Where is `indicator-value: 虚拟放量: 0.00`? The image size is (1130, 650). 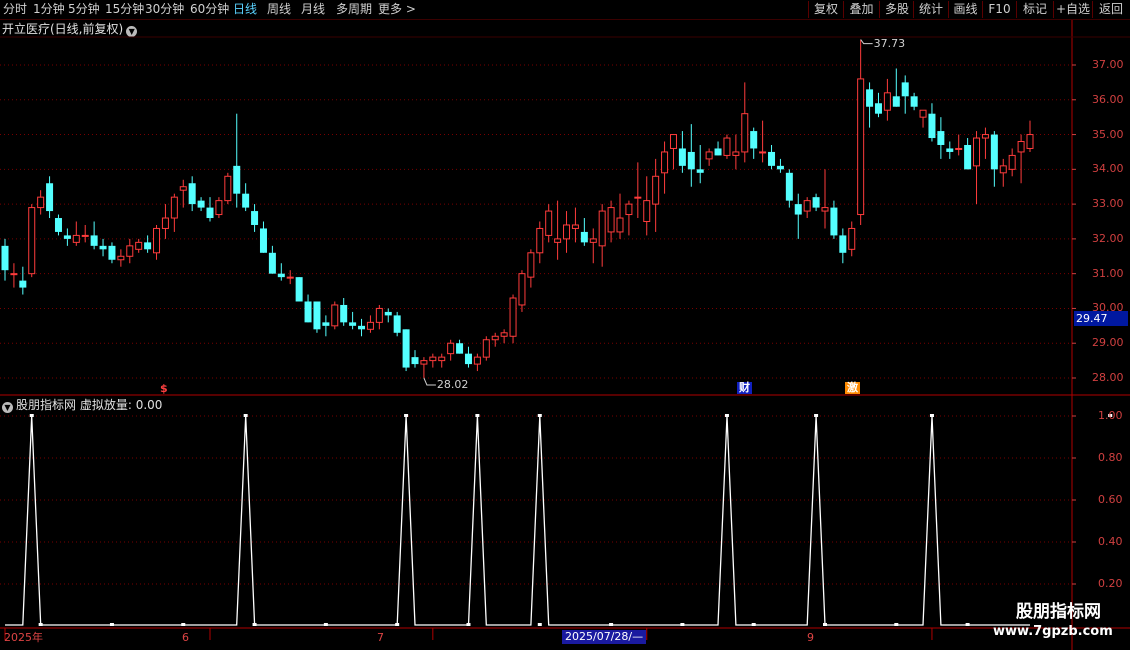 indicator-value: 虚拟放量: 0.00 is located at coordinates (121, 405).